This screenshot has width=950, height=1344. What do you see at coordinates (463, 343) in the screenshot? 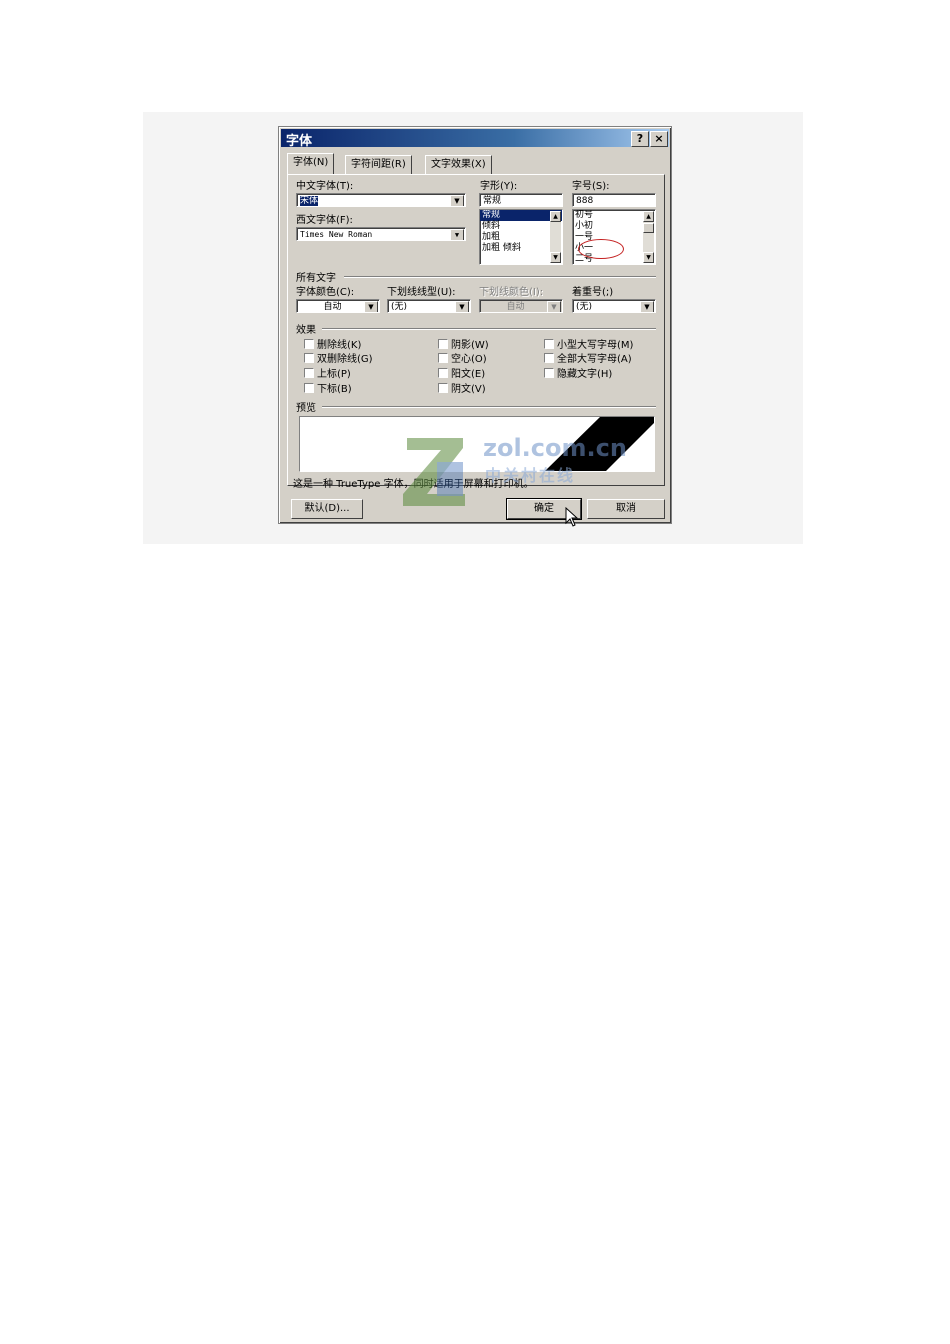
I see `shadow-checkbox: 阴影(W)` at bounding box center [463, 343].